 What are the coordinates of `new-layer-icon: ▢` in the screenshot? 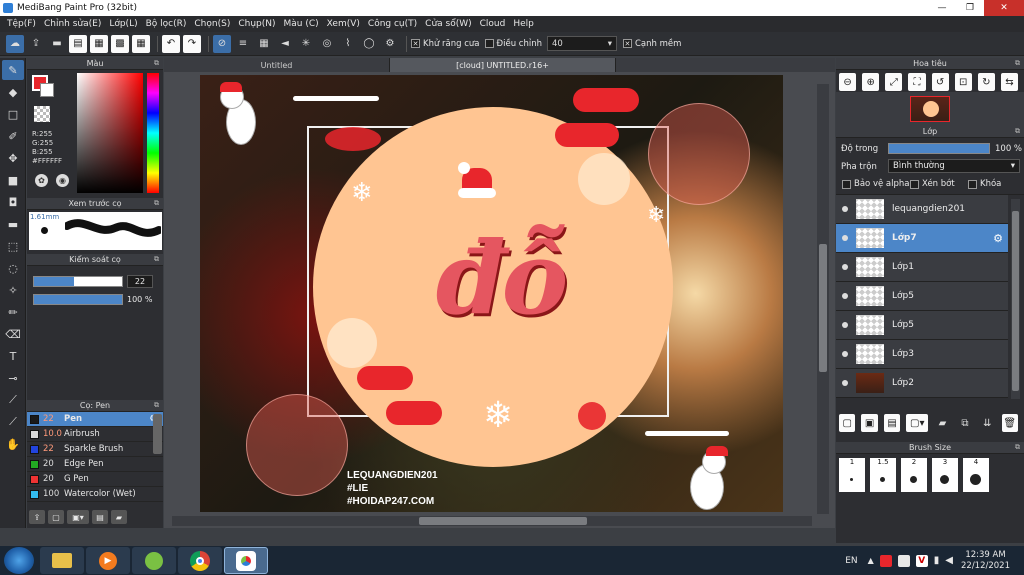 It's located at (847, 423).